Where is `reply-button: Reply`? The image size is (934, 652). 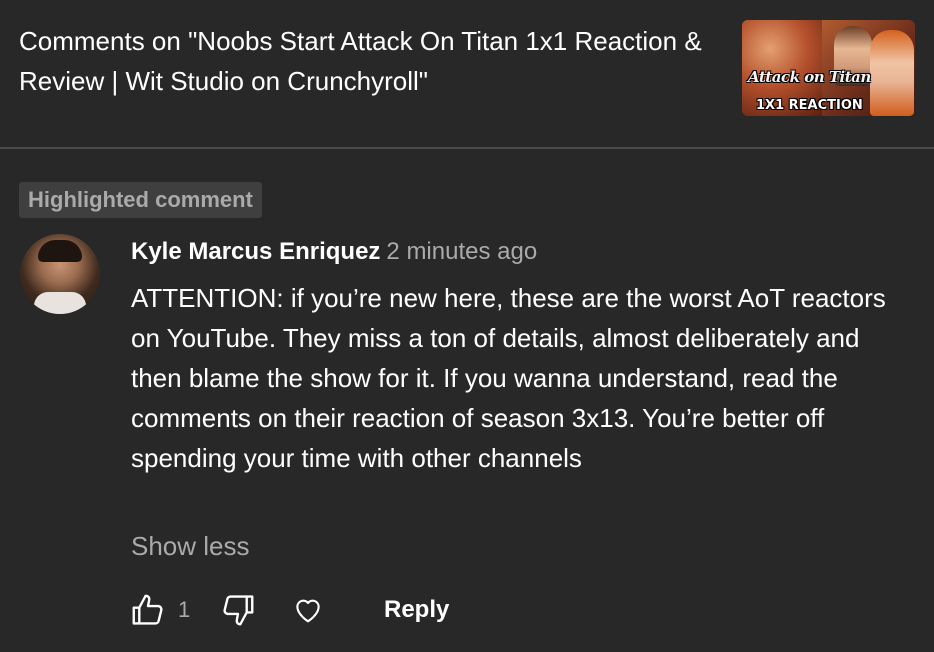
reply-button: Reply is located at coordinates (416, 610).